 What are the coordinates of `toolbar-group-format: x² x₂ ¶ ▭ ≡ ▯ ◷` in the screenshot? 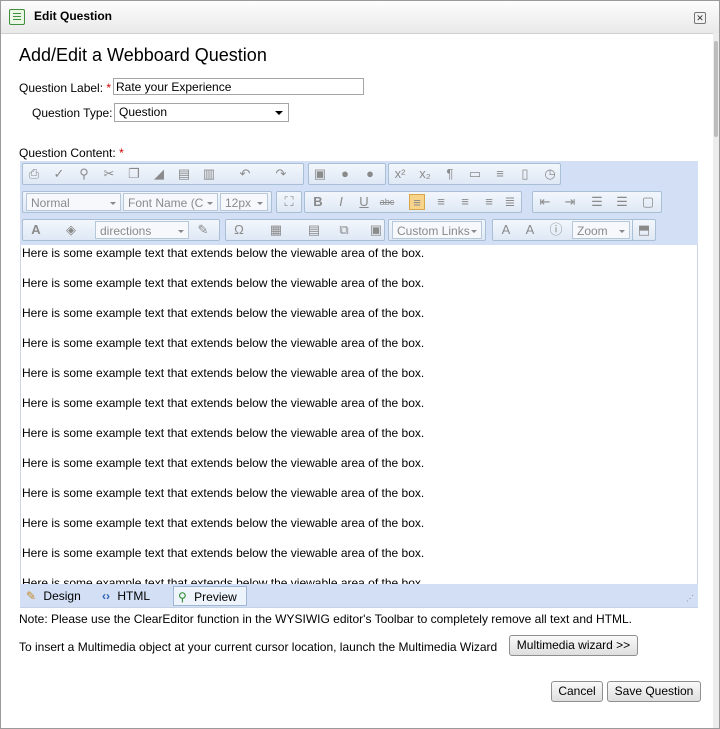 It's located at (474, 174).